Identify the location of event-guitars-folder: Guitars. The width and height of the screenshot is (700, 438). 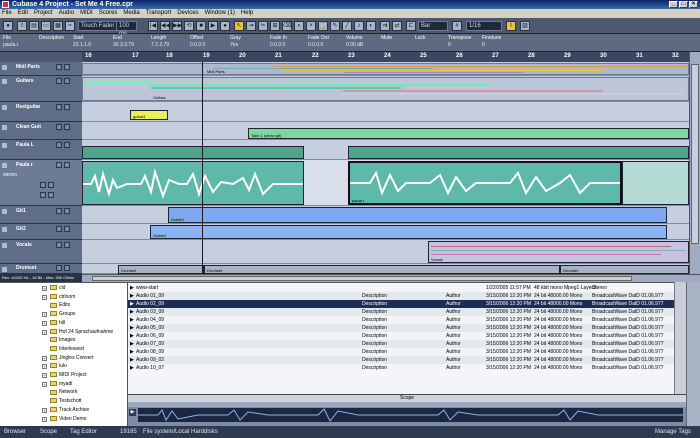
(385, 89).